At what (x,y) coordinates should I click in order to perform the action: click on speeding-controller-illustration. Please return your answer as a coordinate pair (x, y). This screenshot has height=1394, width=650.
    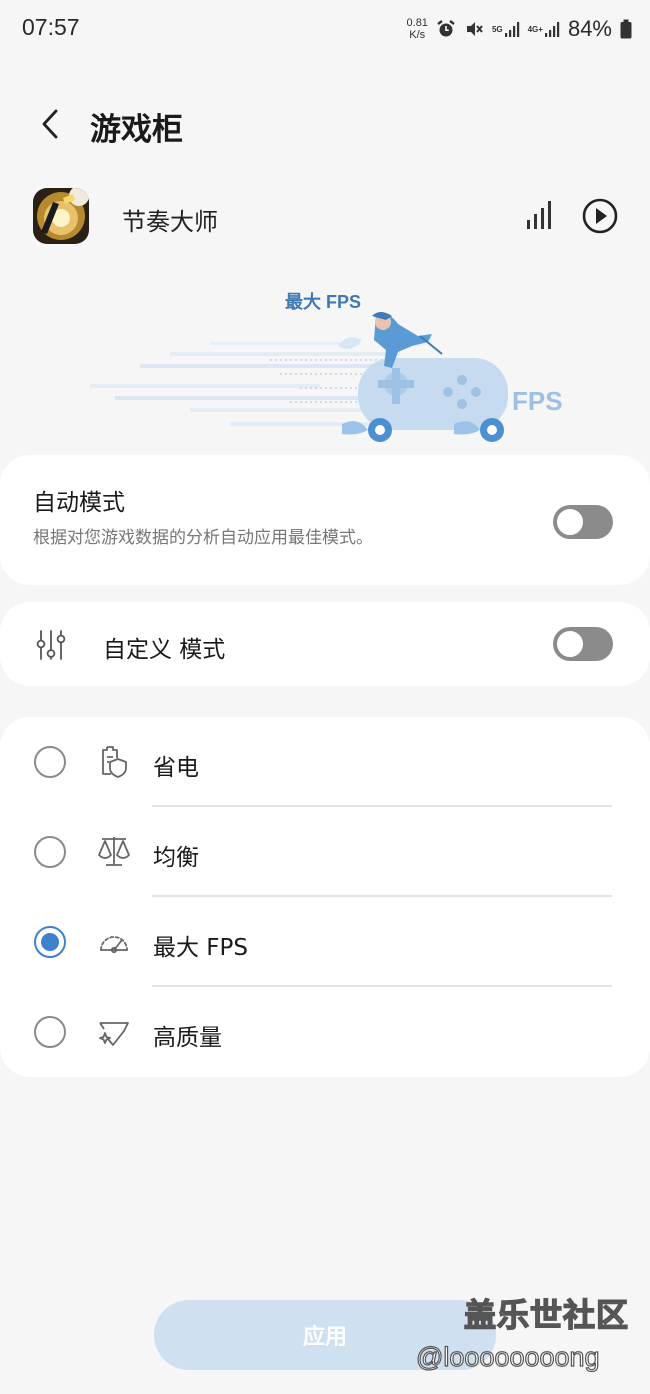
    Looking at the image, I should click on (300, 377).